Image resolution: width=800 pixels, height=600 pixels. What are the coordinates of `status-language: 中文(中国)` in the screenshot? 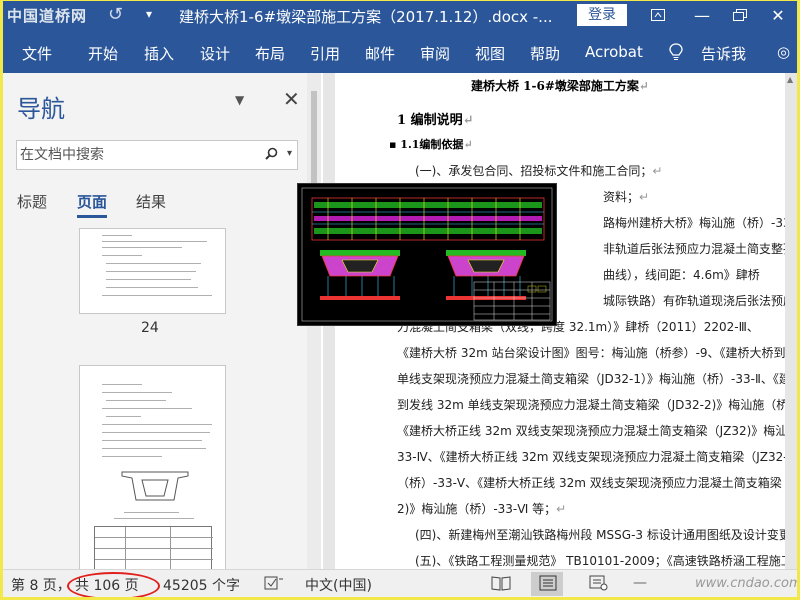 It's located at (338, 585).